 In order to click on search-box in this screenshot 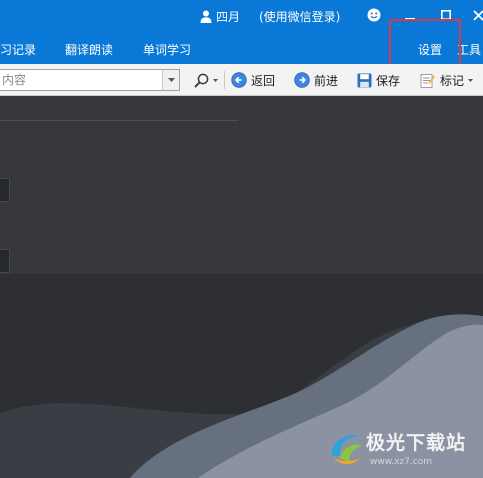, I will do `click(90, 80)`.